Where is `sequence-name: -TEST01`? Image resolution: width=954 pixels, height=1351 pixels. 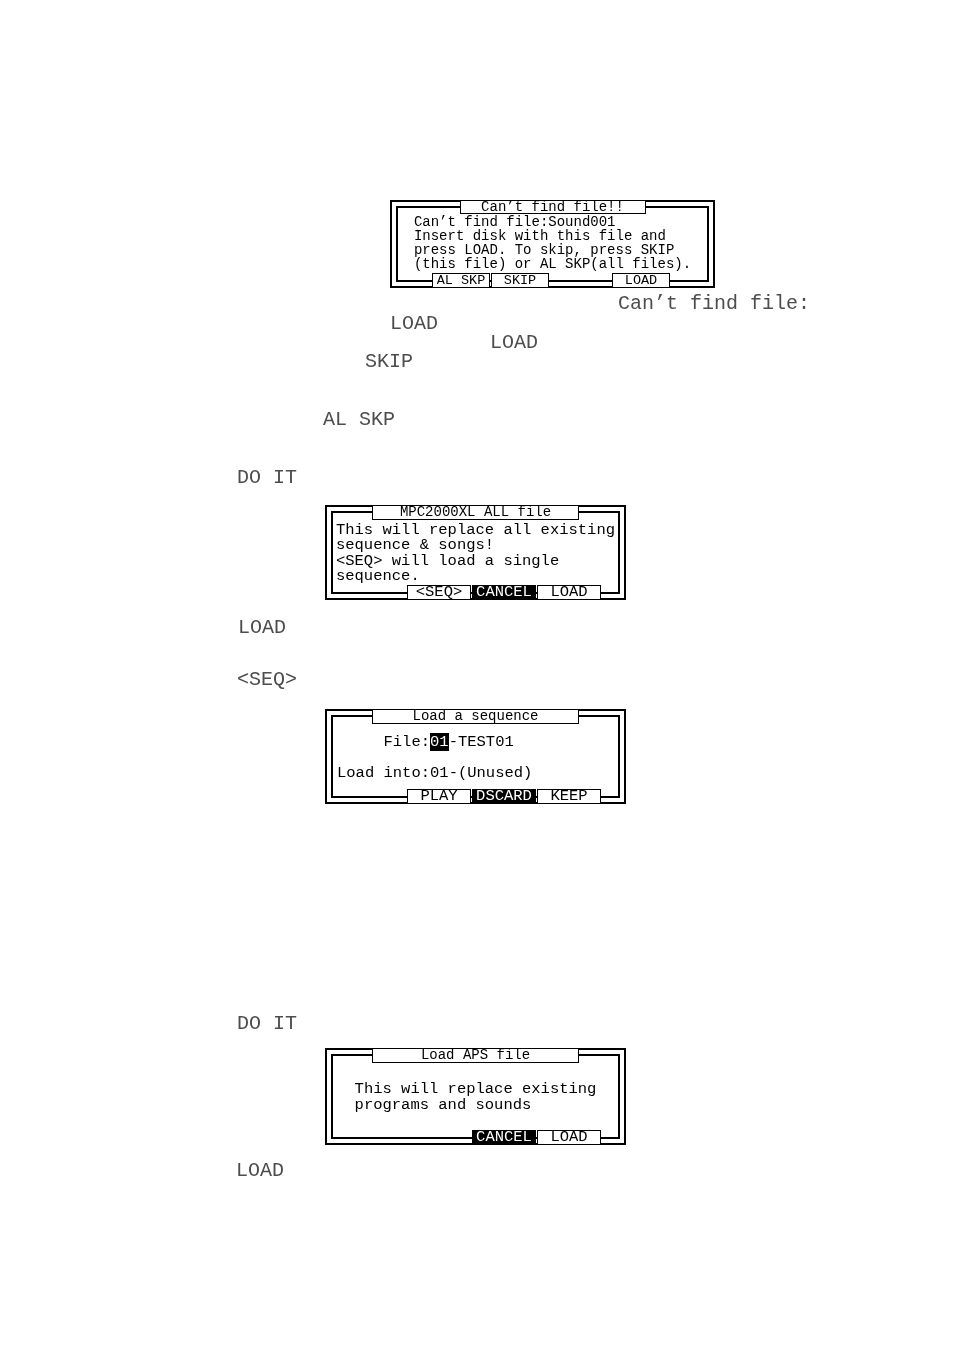
sequence-name: -TEST01 is located at coordinates (481, 742).